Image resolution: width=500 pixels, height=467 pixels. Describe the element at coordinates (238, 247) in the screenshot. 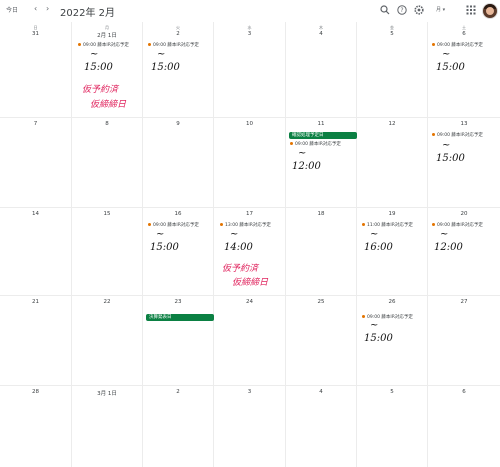

I see `handwritten-time: 14:00` at that location.